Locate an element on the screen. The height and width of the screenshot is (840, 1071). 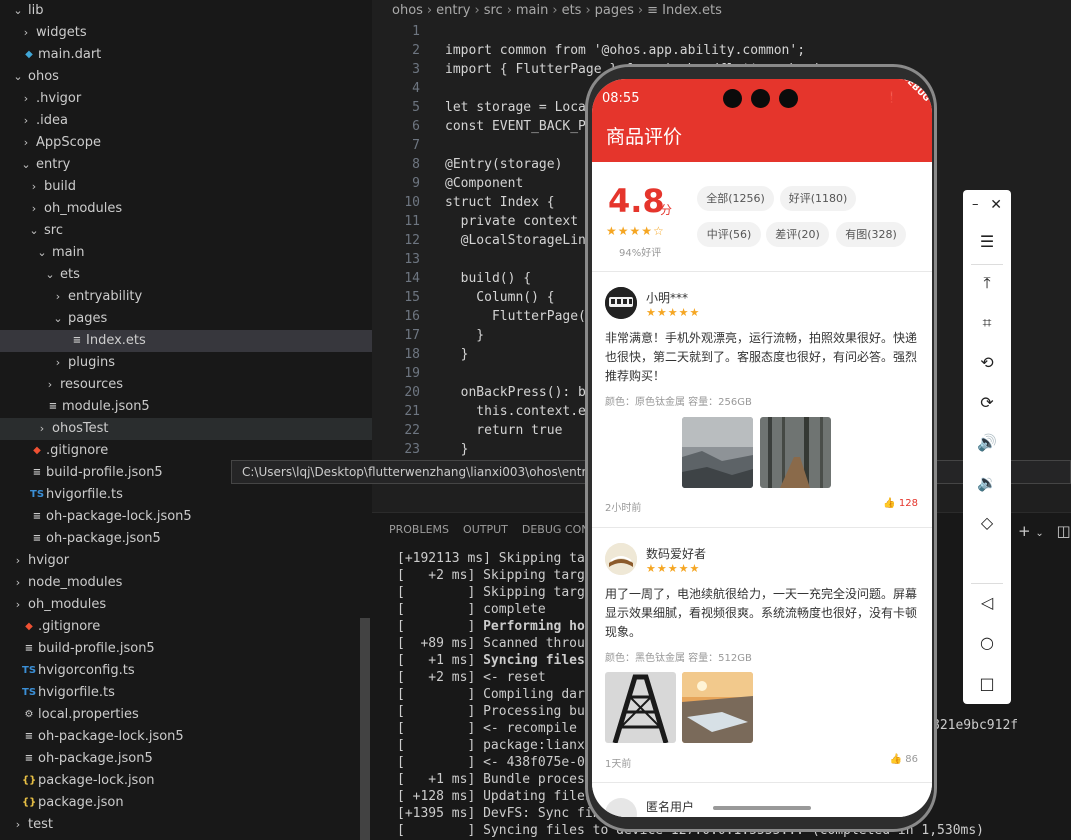
breadcrumb-item: ets is located at coordinates (572, 10).